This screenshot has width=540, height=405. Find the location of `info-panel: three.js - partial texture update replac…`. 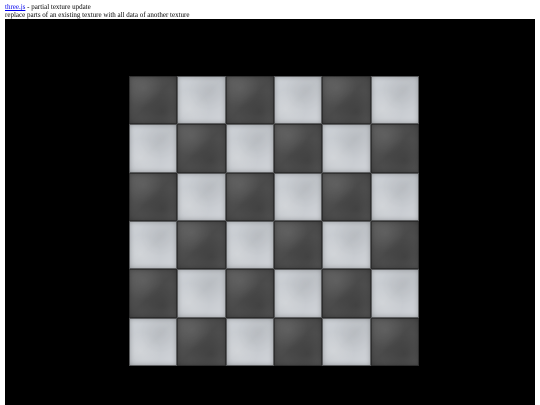

info-panel: three.js - partial texture update replac… is located at coordinates (270, 11).